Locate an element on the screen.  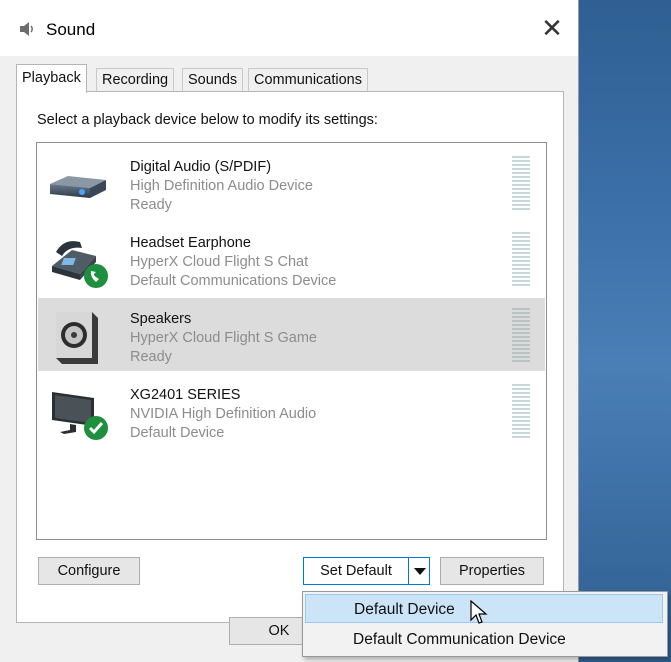
tab-communications: Communications is located at coordinates (308, 79).